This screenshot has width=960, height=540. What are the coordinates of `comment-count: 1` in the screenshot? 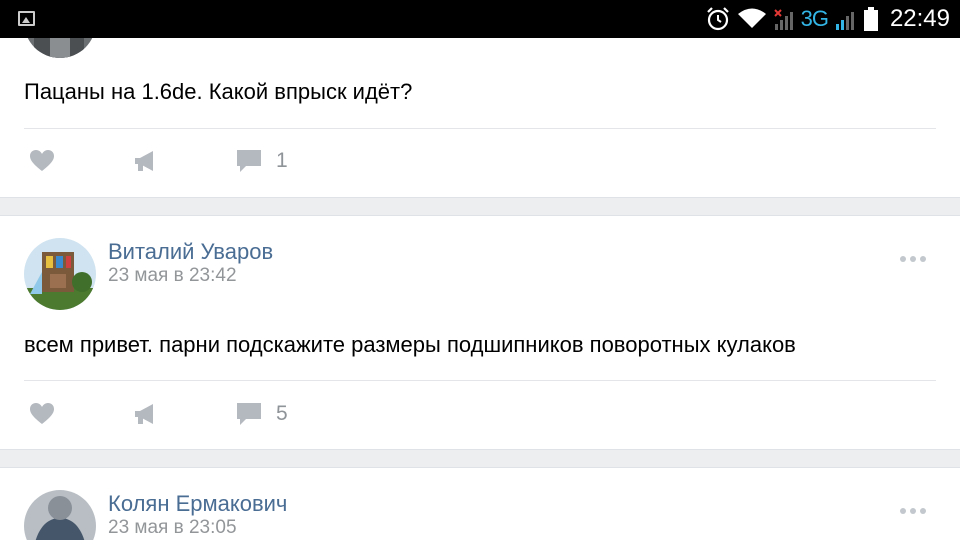 It's located at (282, 160).